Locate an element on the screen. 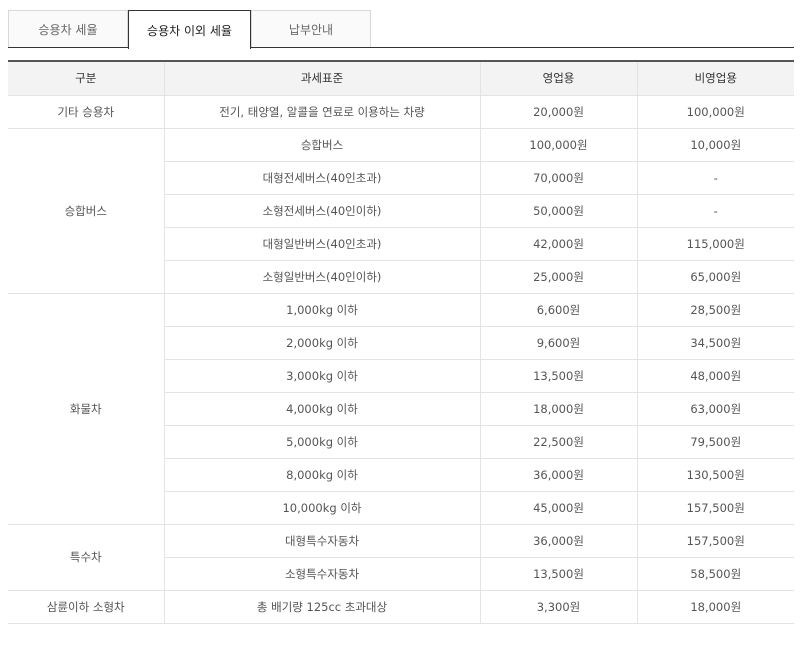 The image size is (800, 652). non-business-rate-cell: 79,500원 is located at coordinates (715, 441).